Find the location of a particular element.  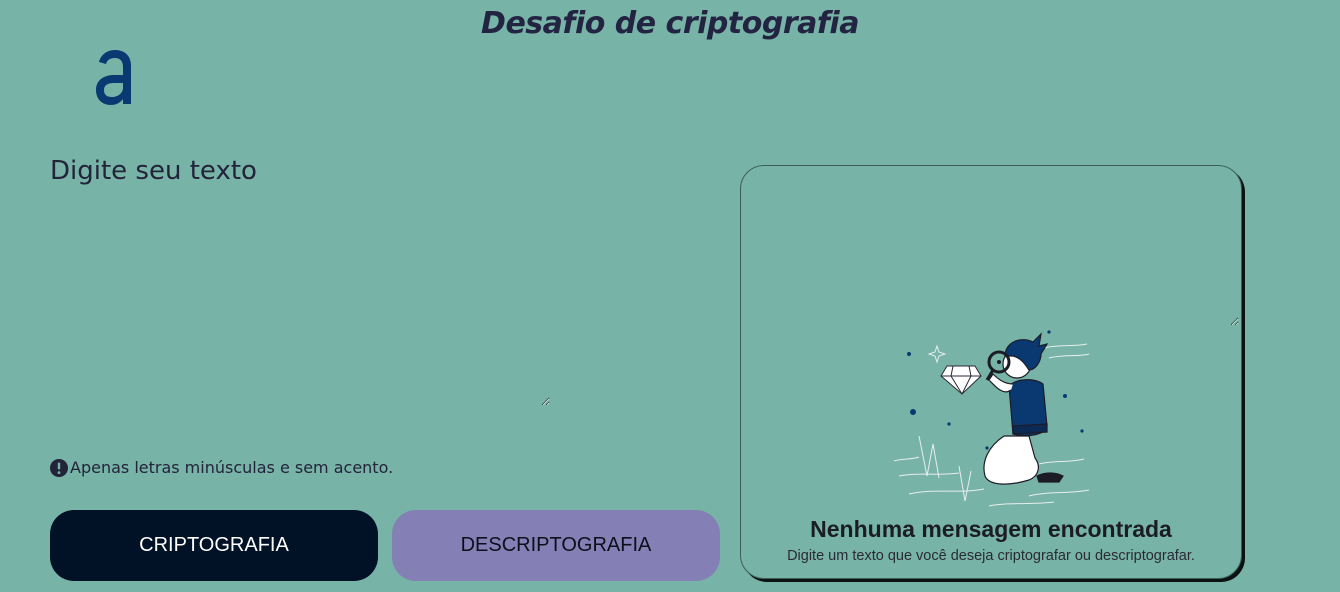

encrypt-button: CRIPTOGRAFIA is located at coordinates (214, 545).